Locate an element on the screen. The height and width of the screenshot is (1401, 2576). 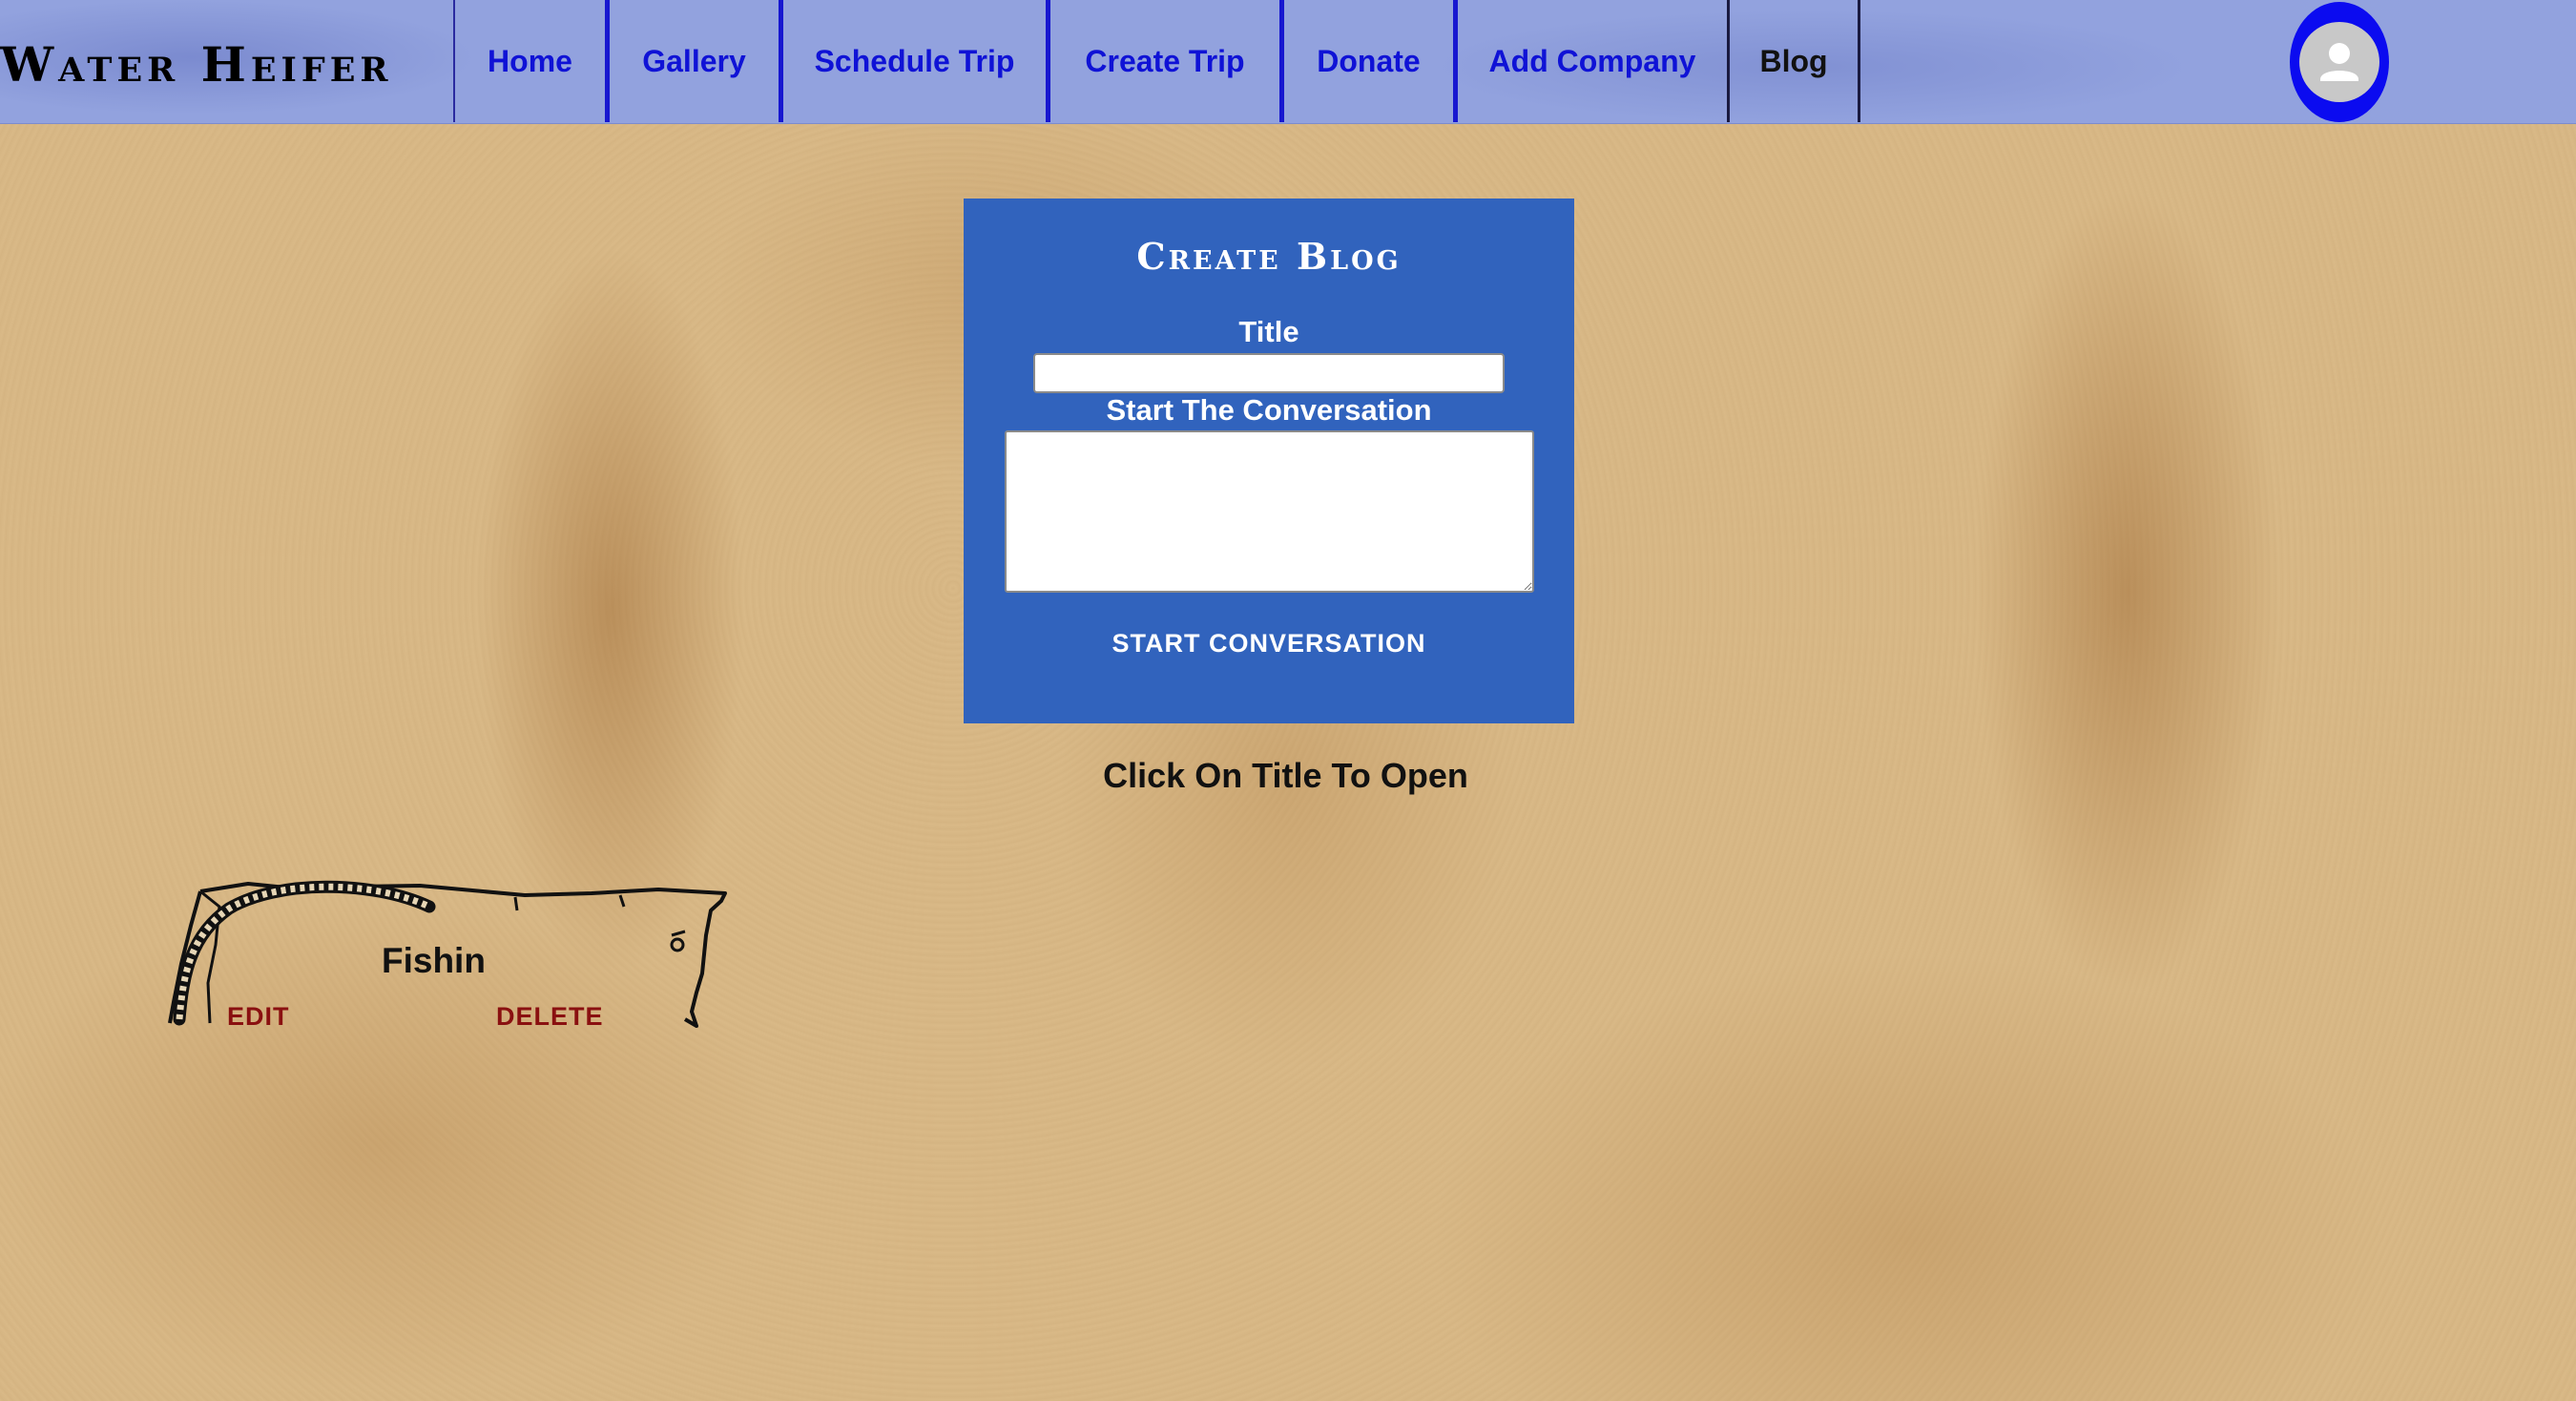
open-title-hint: Click On Title To Open is located at coordinates (1285, 775).